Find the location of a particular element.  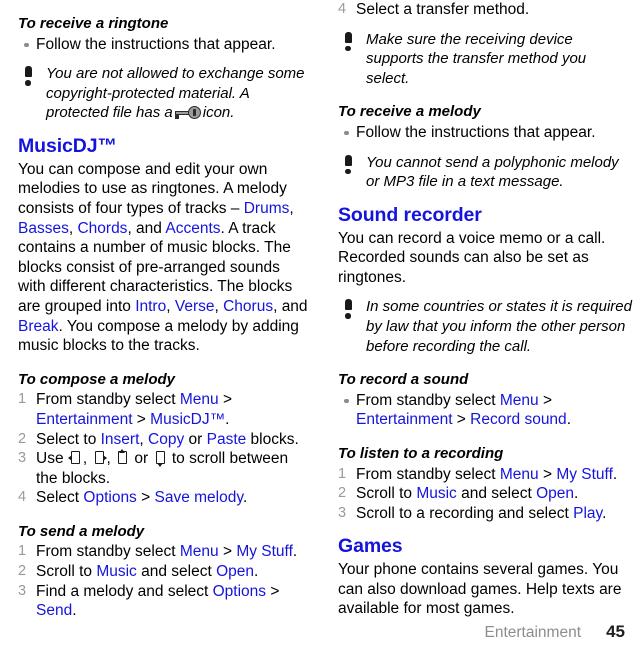

step-text: Select a transfer method. is located at coordinates (443, 9).